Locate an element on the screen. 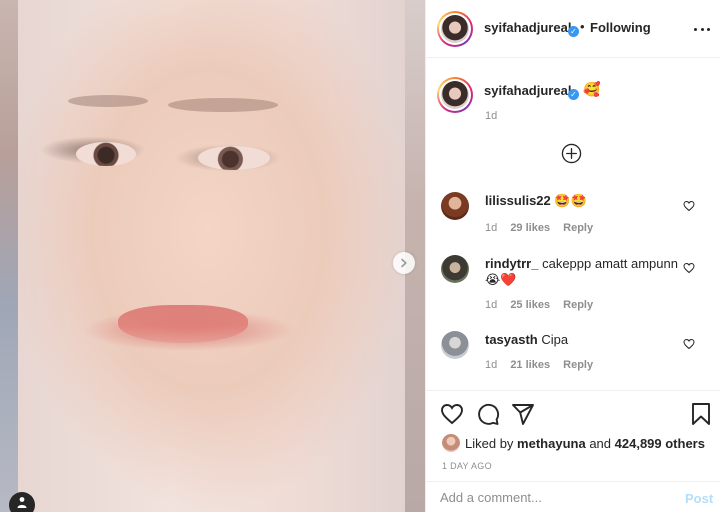 This screenshot has height=512, width=720. user-tag-button is located at coordinates (22, 502).